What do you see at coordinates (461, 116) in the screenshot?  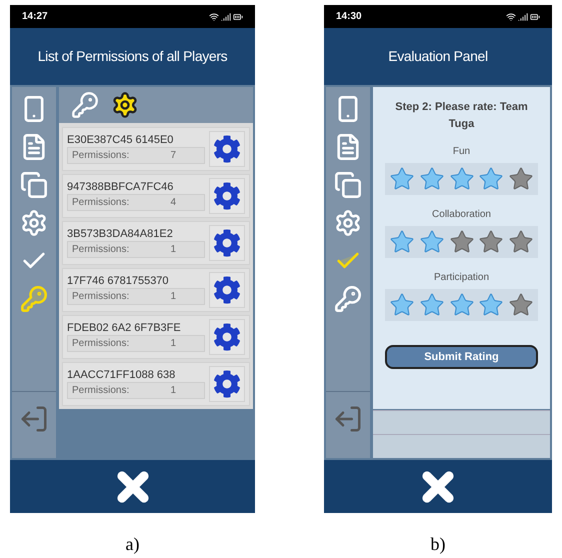 I see `step-heading: Step 2: Please rate: Team Tuga` at bounding box center [461, 116].